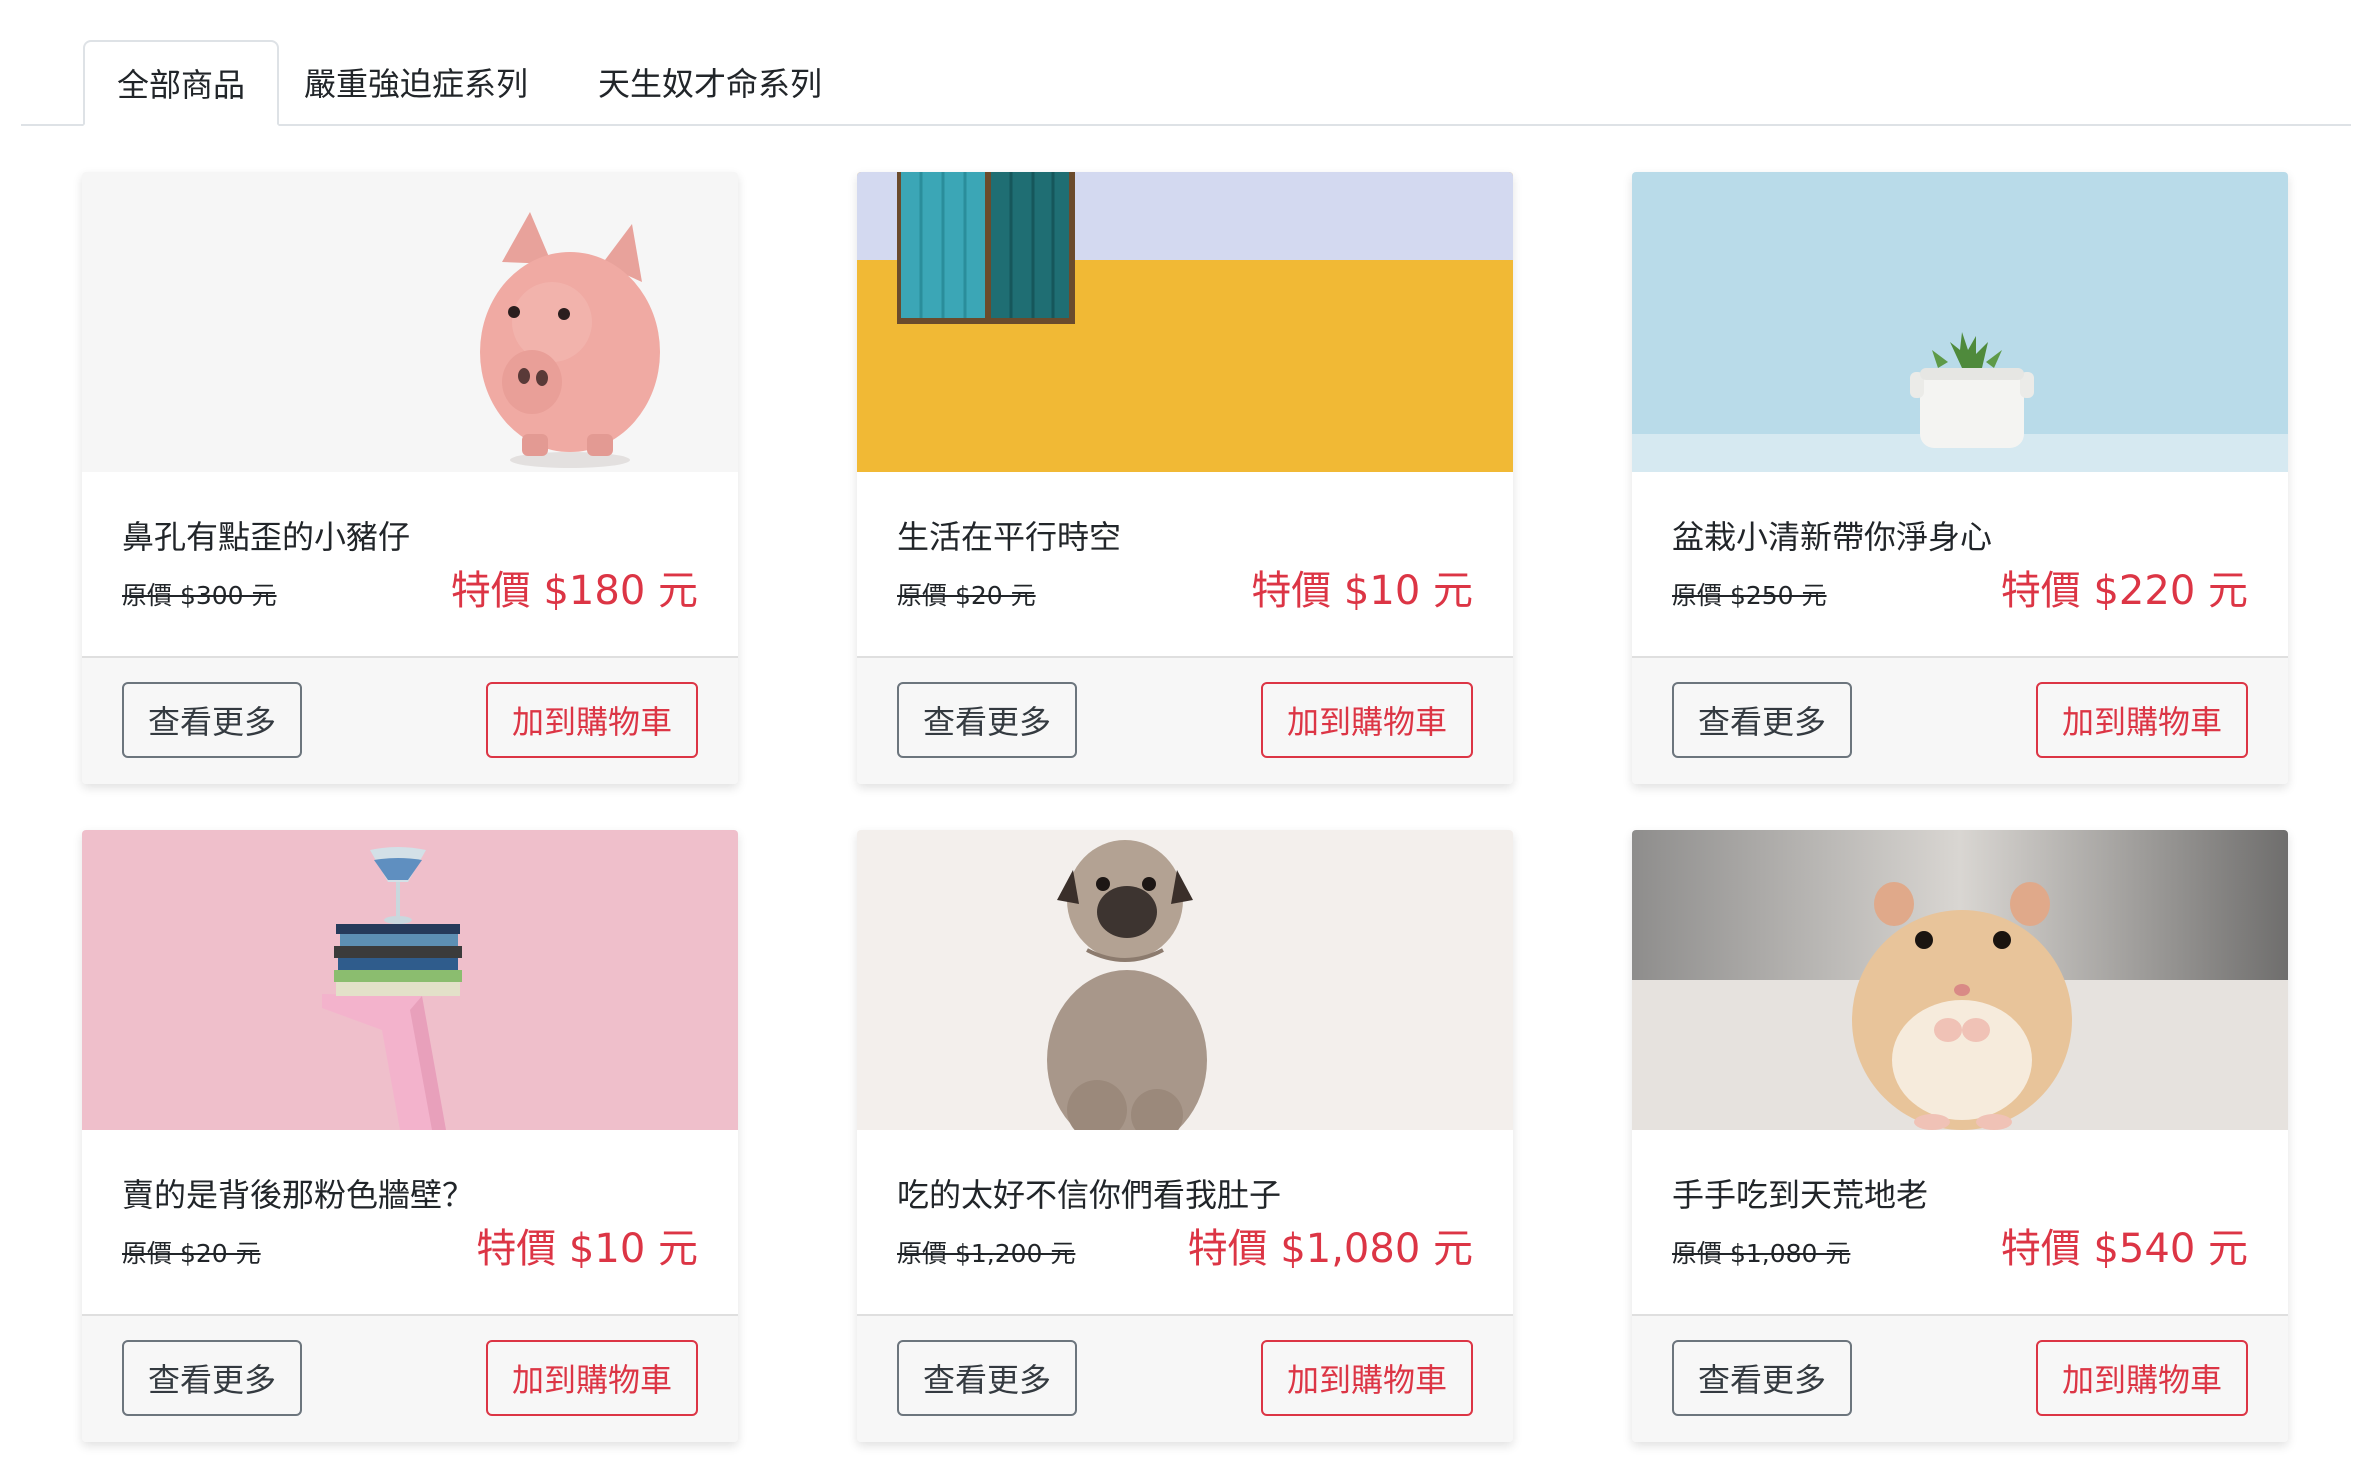 Image resolution: width=2362 pixels, height=1480 pixels. I want to click on card-body: 盆栽小清新帶你淨身心 原價 $250 元 特價 $220 元, so click(1960, 564).